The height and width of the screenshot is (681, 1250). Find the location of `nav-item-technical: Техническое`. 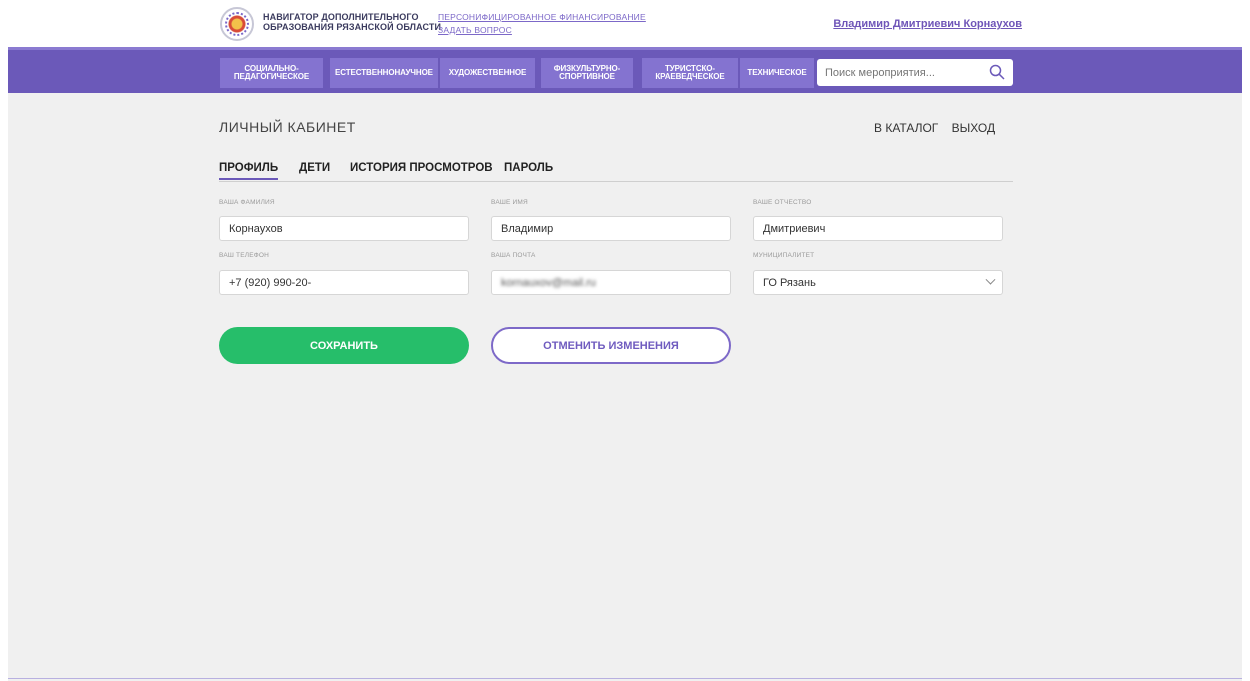

nav-item-technical: Техническое is located at coordinates (777, 73).